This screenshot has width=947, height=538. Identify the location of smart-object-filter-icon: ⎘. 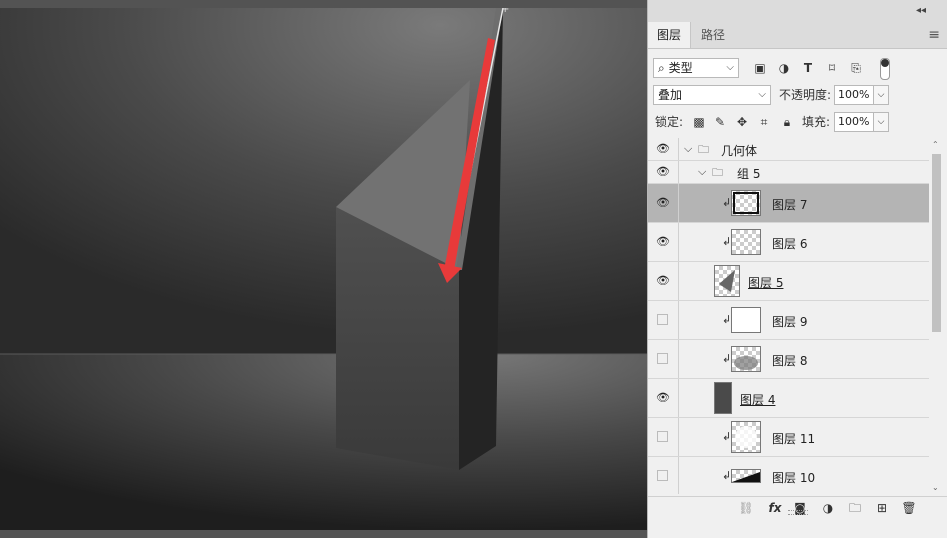
(856, 68).